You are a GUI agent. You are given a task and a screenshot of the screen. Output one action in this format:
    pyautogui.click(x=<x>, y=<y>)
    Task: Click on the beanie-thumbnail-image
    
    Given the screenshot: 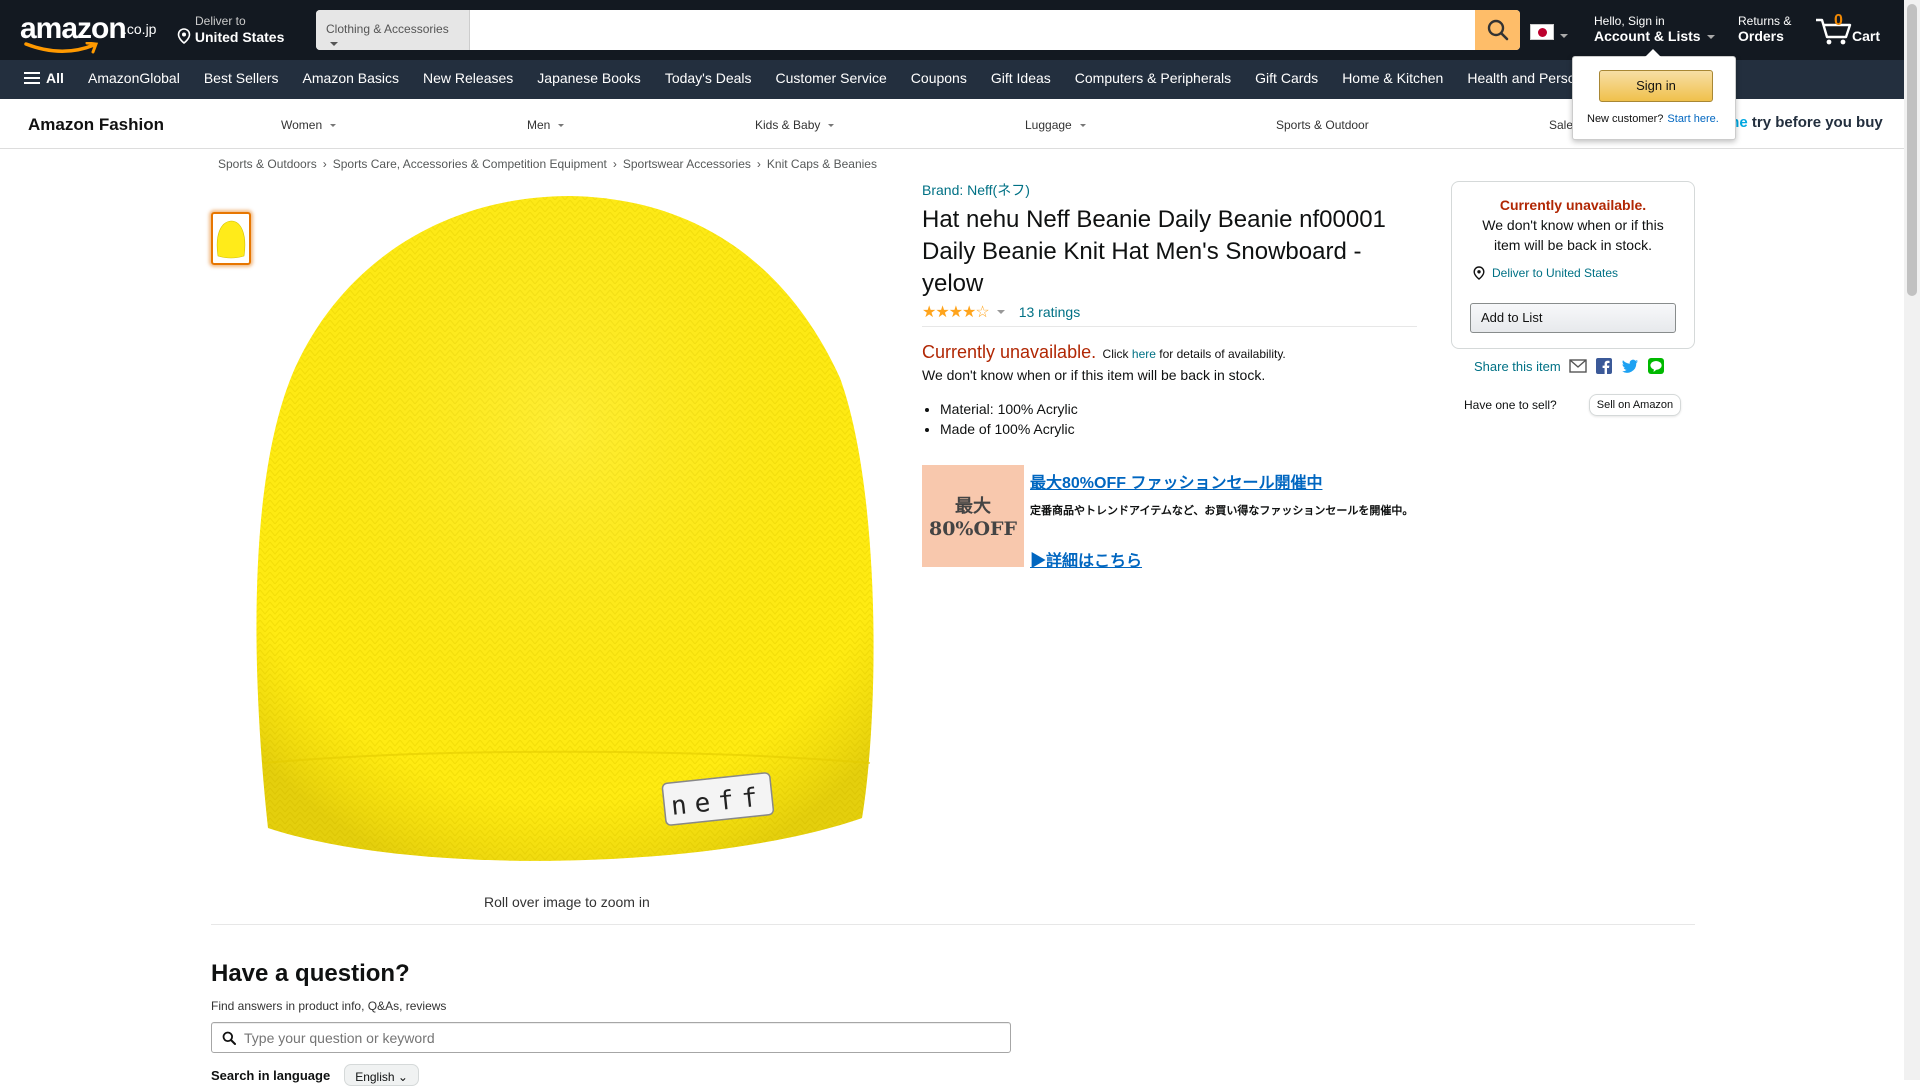 What is the action you would take?
    pyautogui.click(x=231, y=239)
    